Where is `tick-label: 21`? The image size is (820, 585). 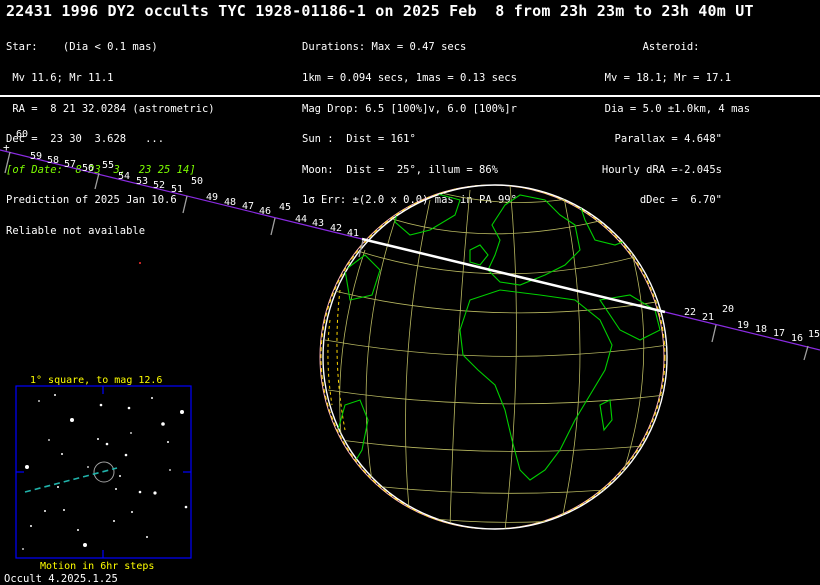 tick-label: 21 is located at coordinates (708, 317).